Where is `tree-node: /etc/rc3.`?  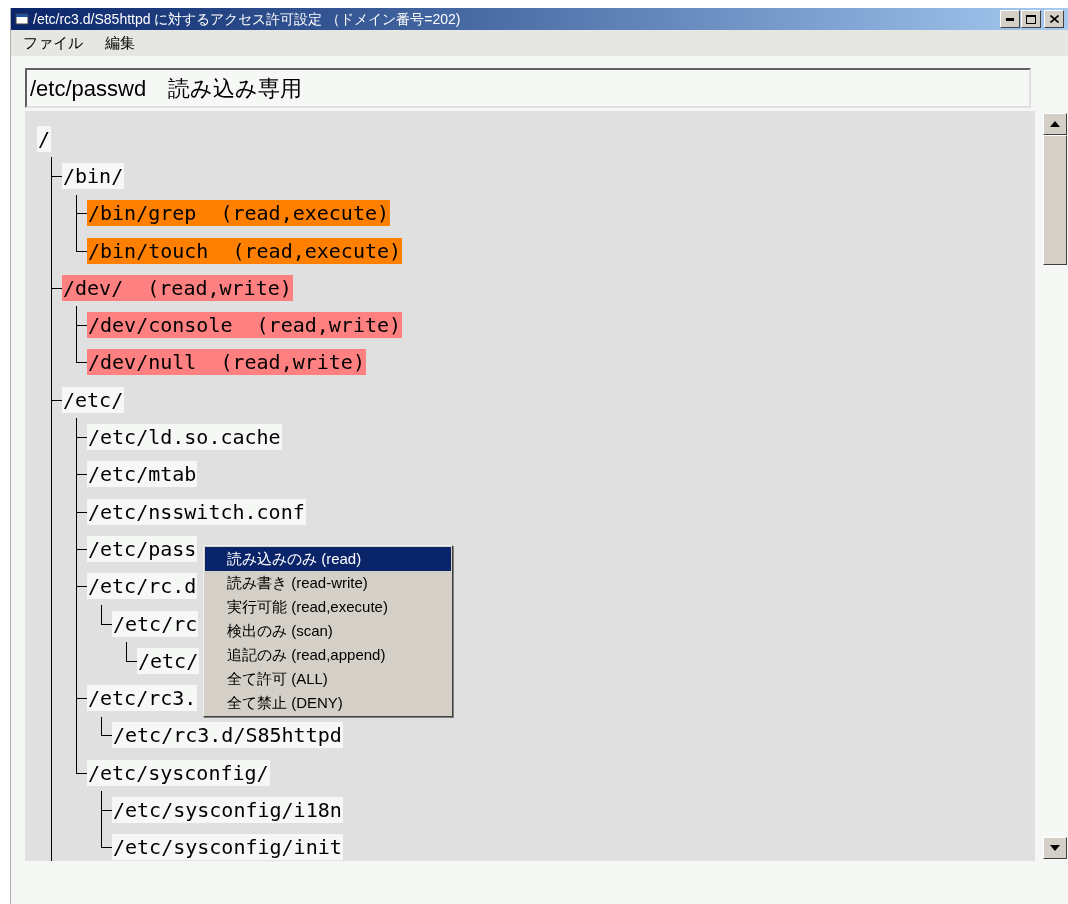
tree-node: /etc/rc3. is located at coordinates (142, 698).